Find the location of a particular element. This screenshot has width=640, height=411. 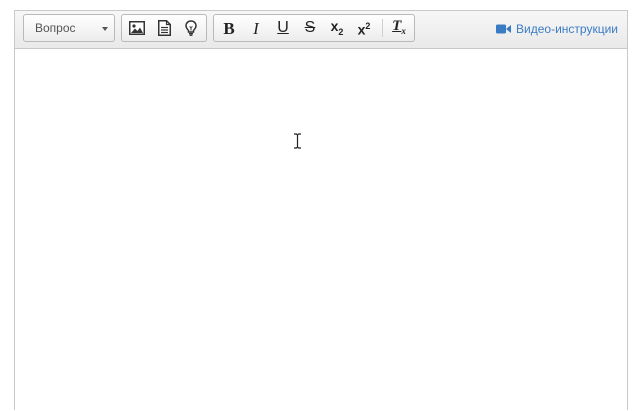

insert-document-button is located at coordinates (164, 28).